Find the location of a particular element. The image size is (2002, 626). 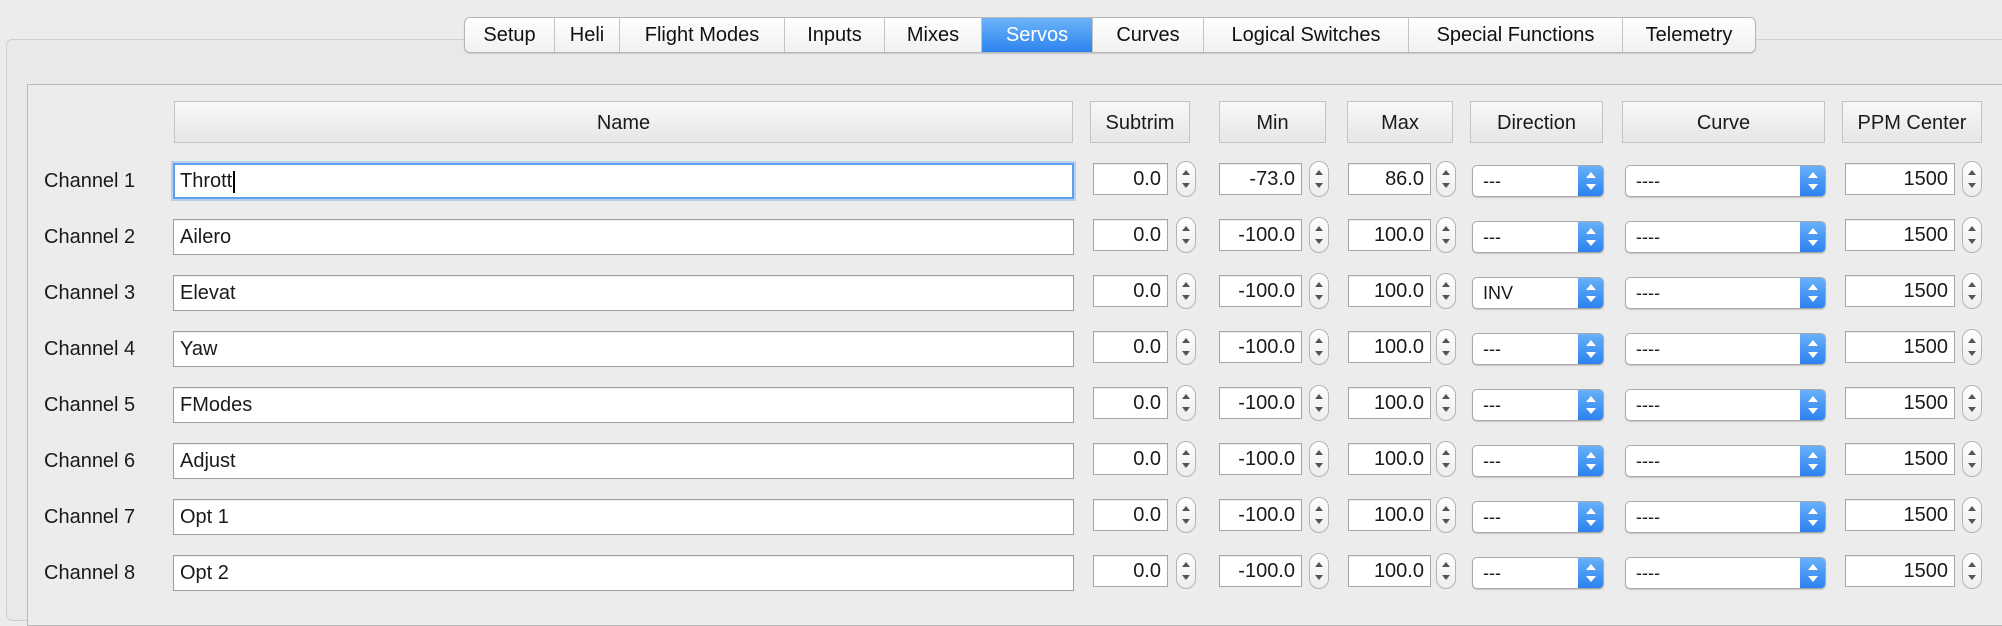

tab-setup: Setup is located at coordinates (510, 35).